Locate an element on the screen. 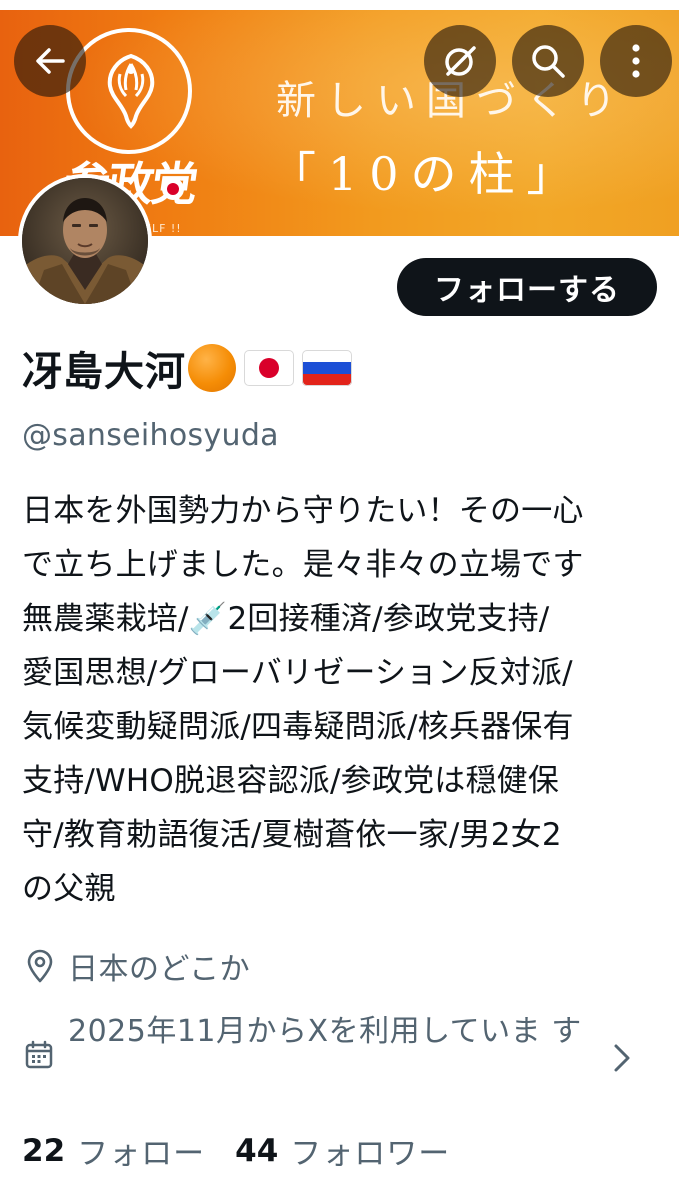 This screenshot has height=1200, width=679. orange-circle-icon is located at coordinates (212, 368).